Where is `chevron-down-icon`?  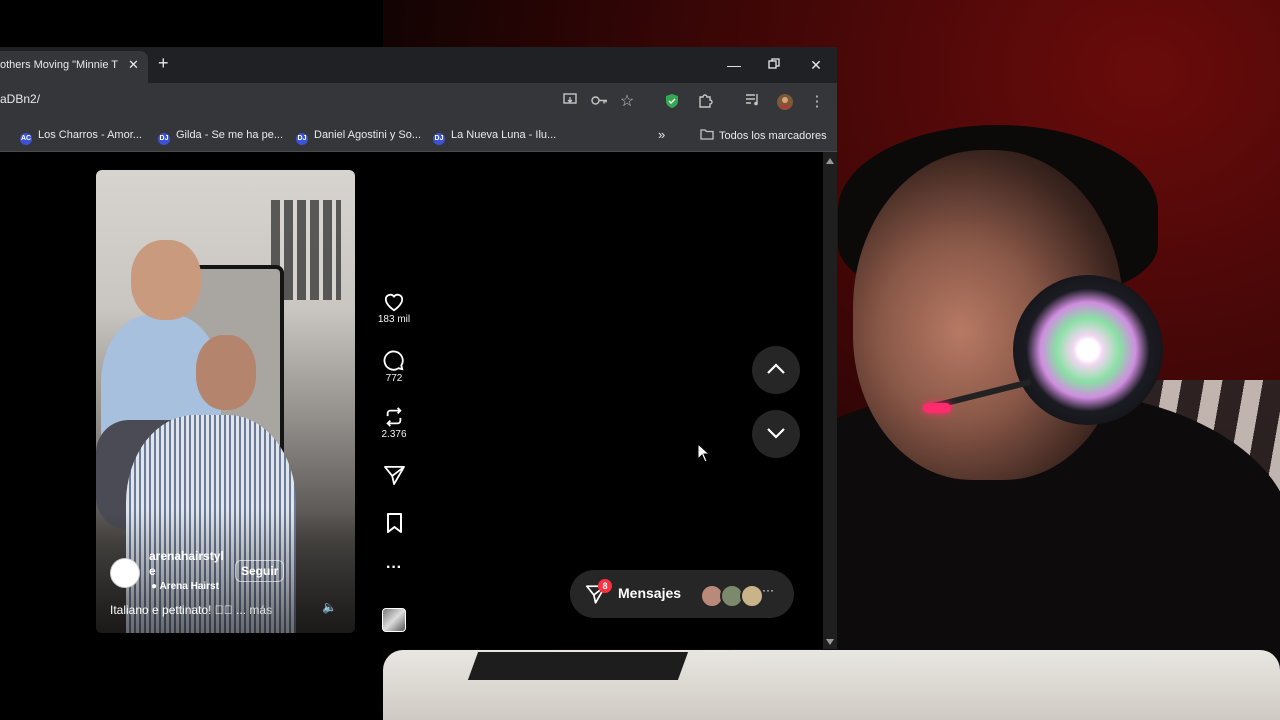 chevron-down-icon is located at coordinates (776, 433).